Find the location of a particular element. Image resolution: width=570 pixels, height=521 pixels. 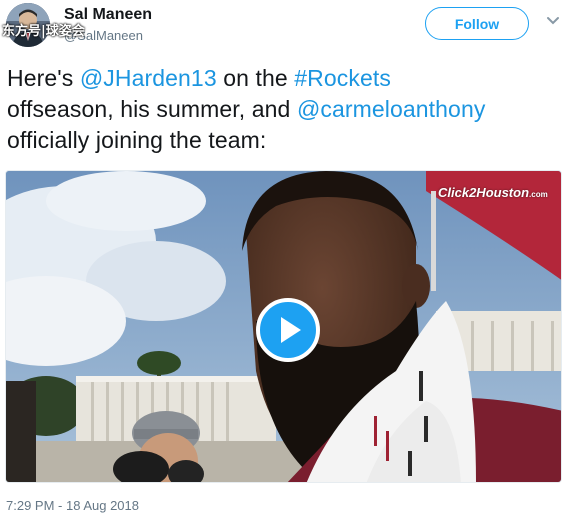

tweet-text-segment: officially joining the team: is located at coordinates (137, 140).